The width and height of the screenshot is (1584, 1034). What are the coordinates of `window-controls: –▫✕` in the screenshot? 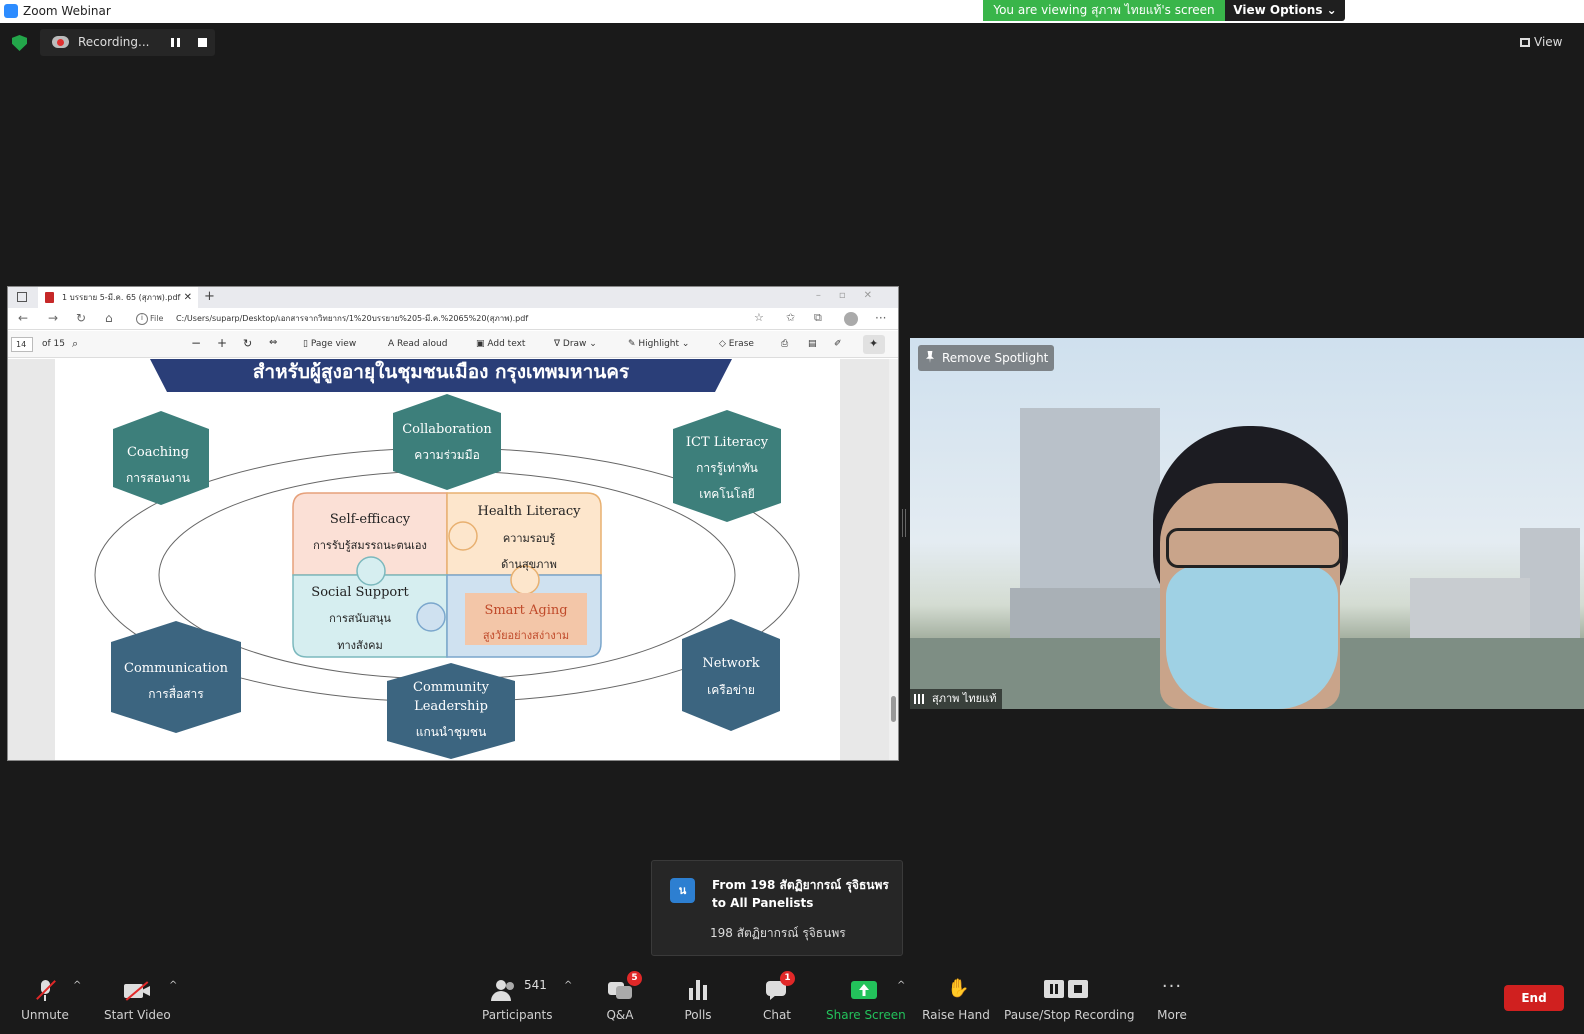 It's located at (853, 295).